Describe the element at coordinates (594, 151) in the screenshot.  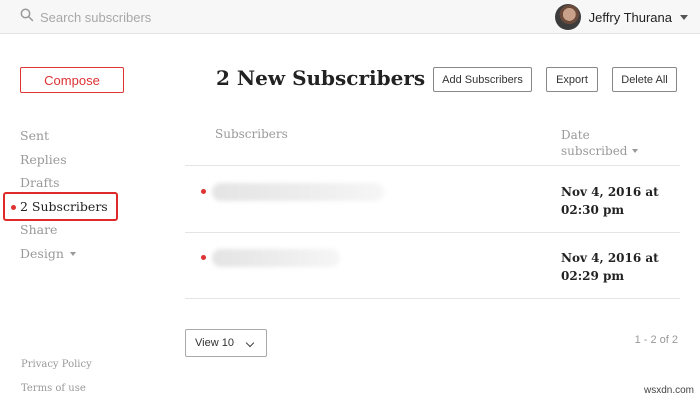
I see `column-header-label: subscribed` at that location.